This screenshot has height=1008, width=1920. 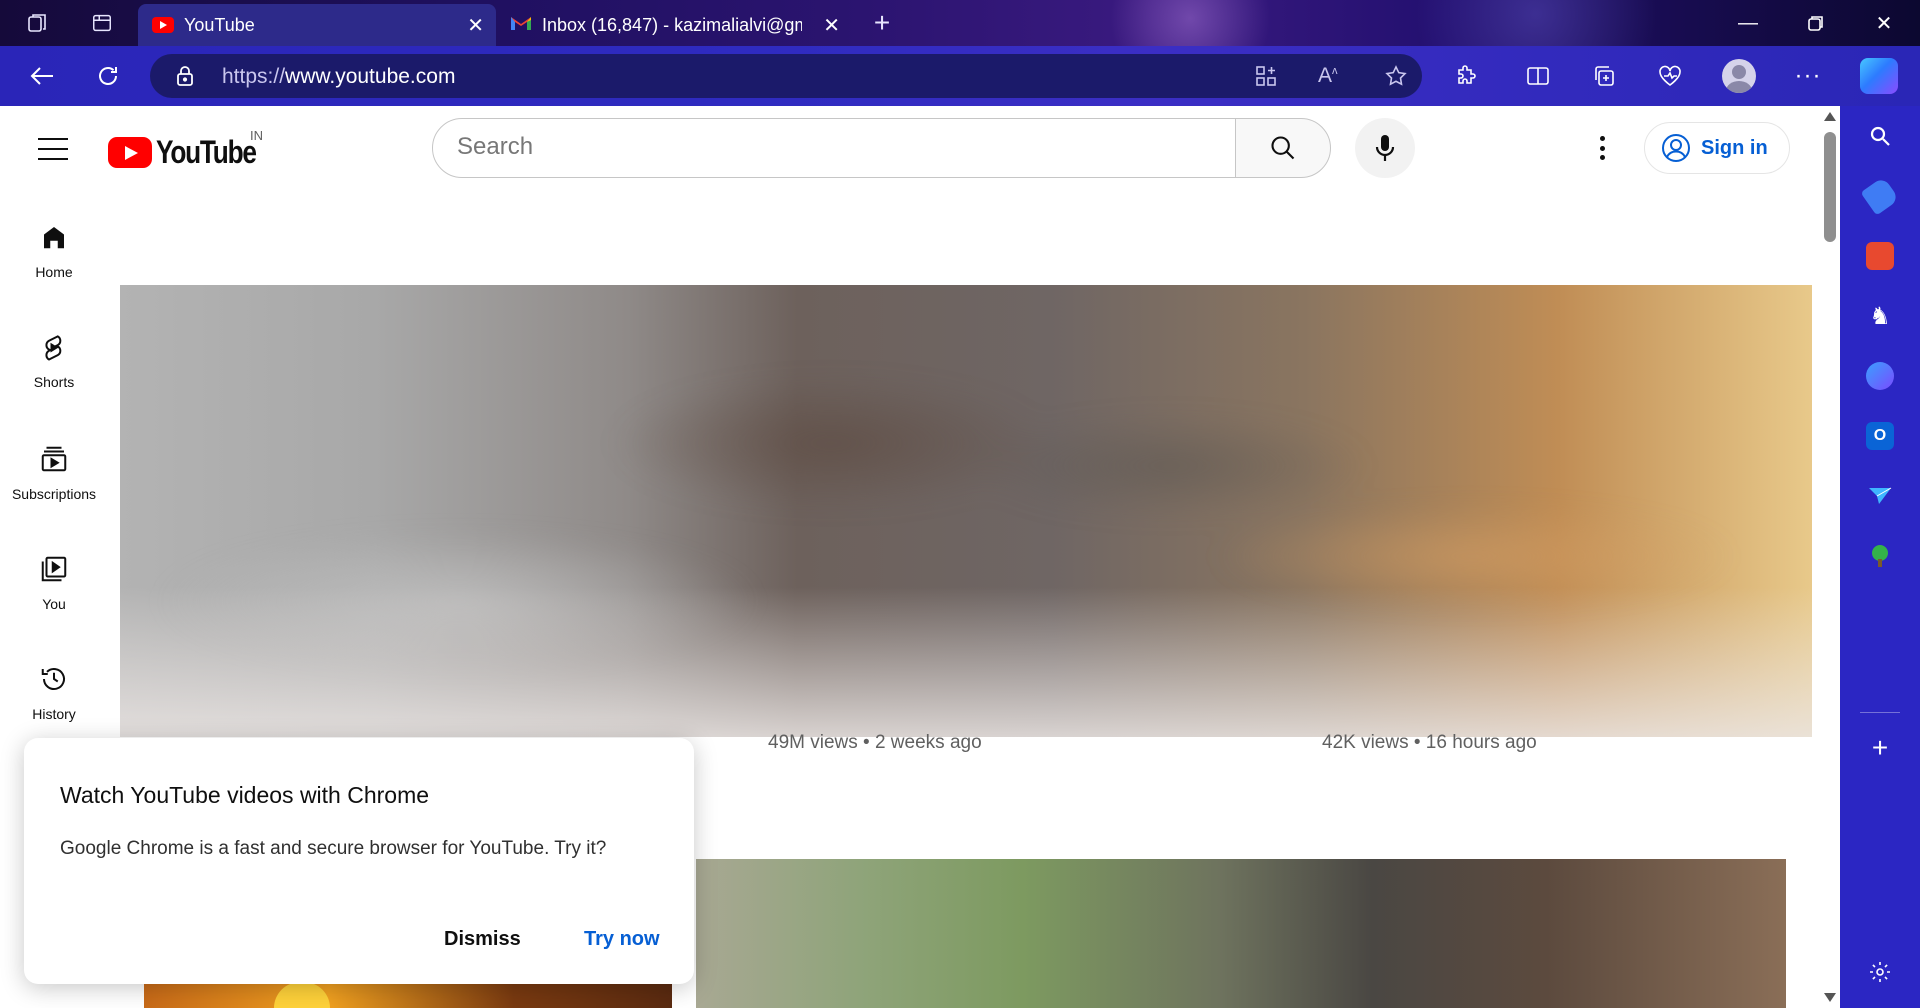 I want to click on video-meta: 42K views • 16 hours ago, so click(x=1429, y=742).